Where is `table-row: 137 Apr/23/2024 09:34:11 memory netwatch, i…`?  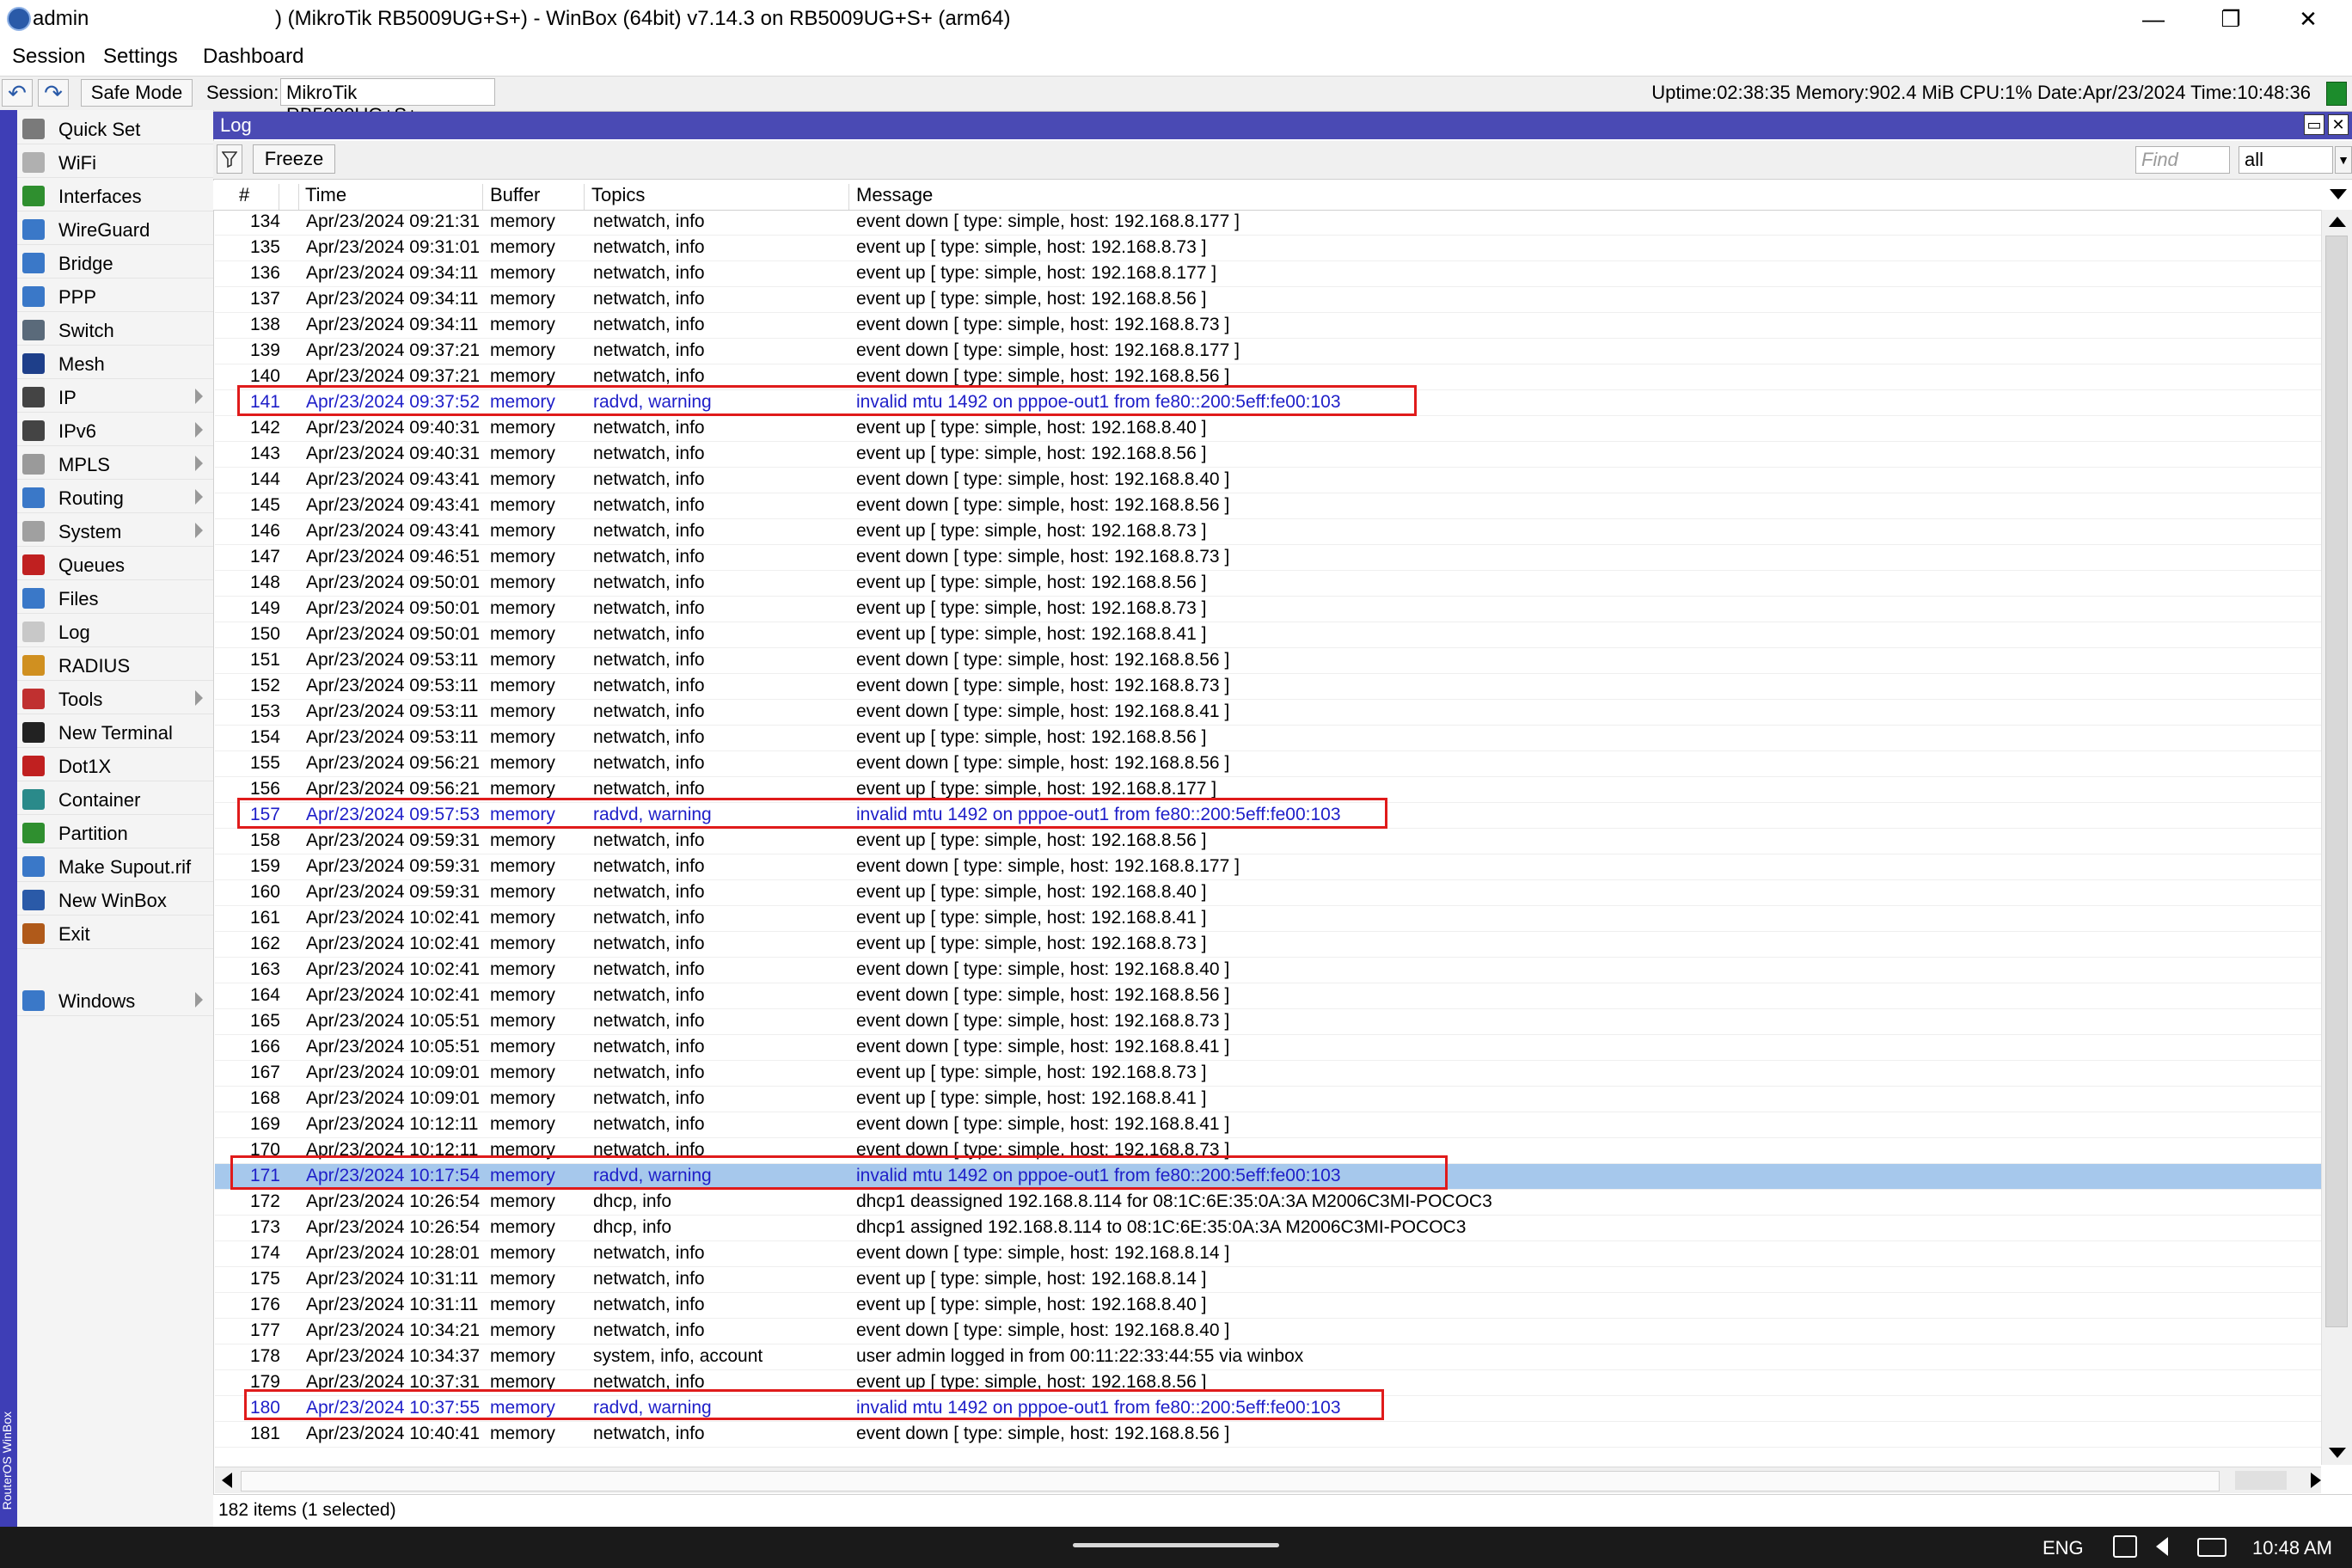 table-row: 137 Apr/23/2024 09:34:11 memory netwatch, i… is located at coordinates (1268, 300).